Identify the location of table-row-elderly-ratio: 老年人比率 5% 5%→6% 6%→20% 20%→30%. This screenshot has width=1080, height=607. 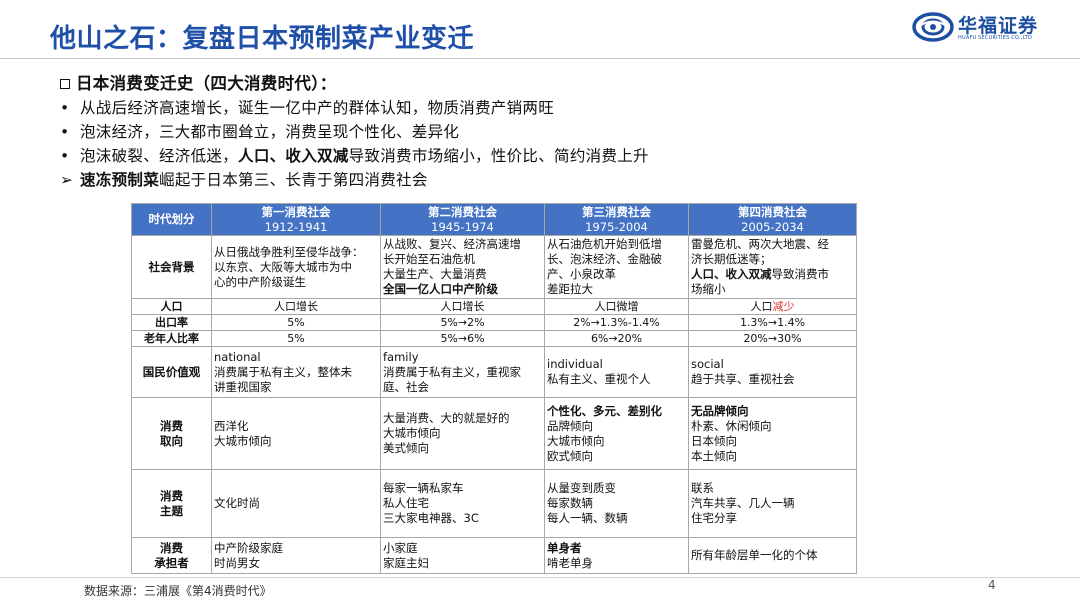
(494, 338).